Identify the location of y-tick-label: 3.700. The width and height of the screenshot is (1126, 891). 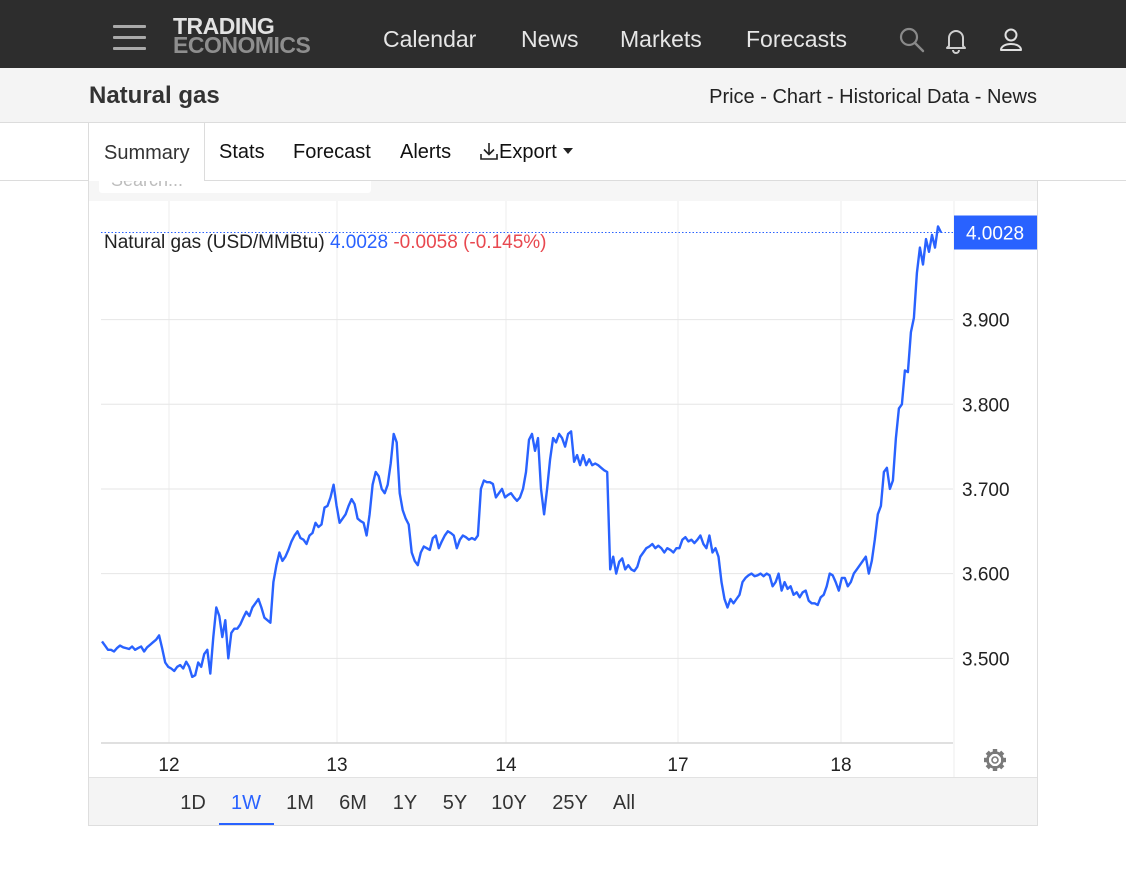
(986, 490).